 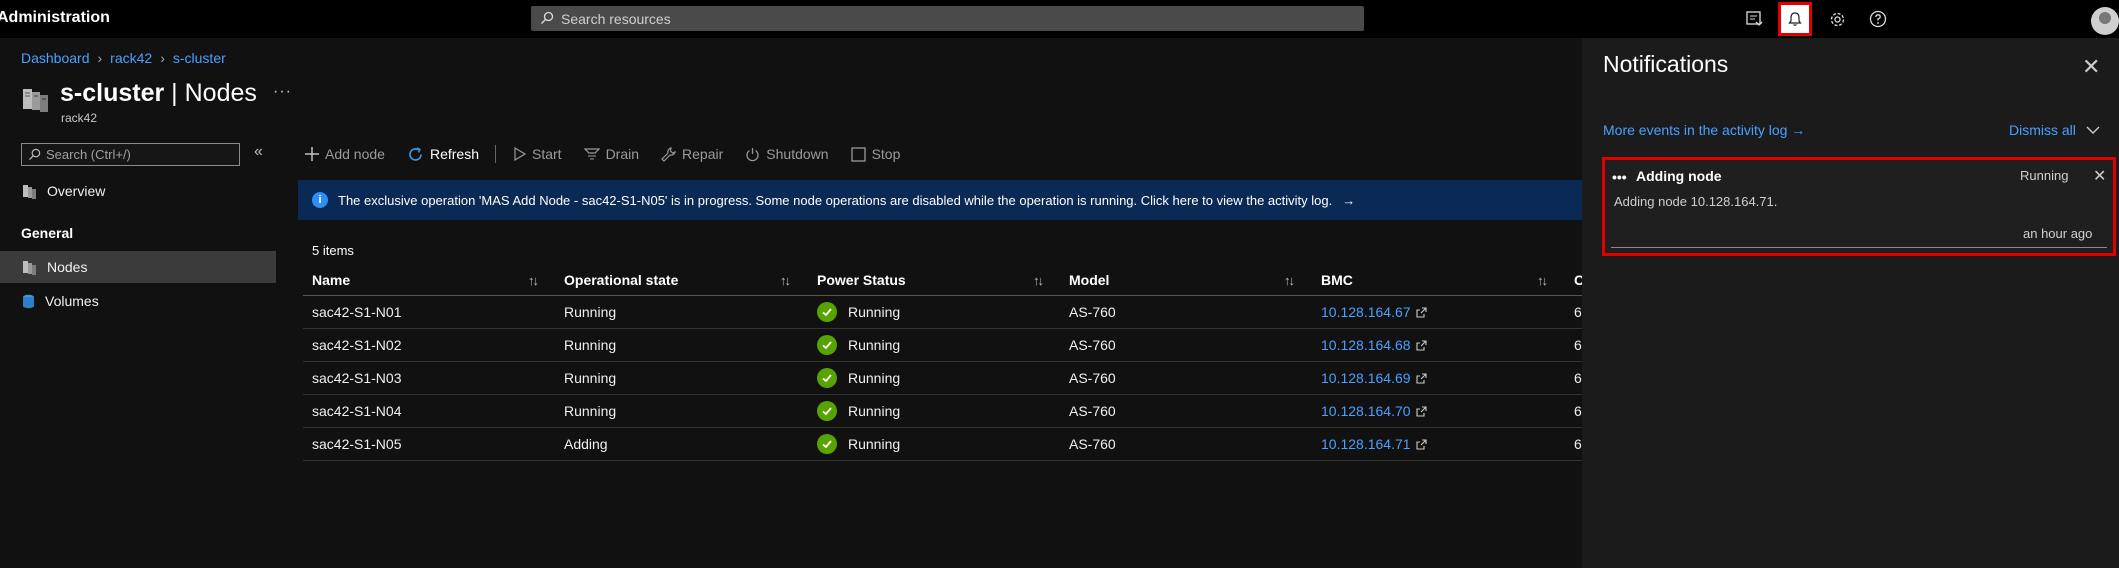 I want to click on breadcrumb-s-cluster: s-cluster, so click(x=199, y=58).